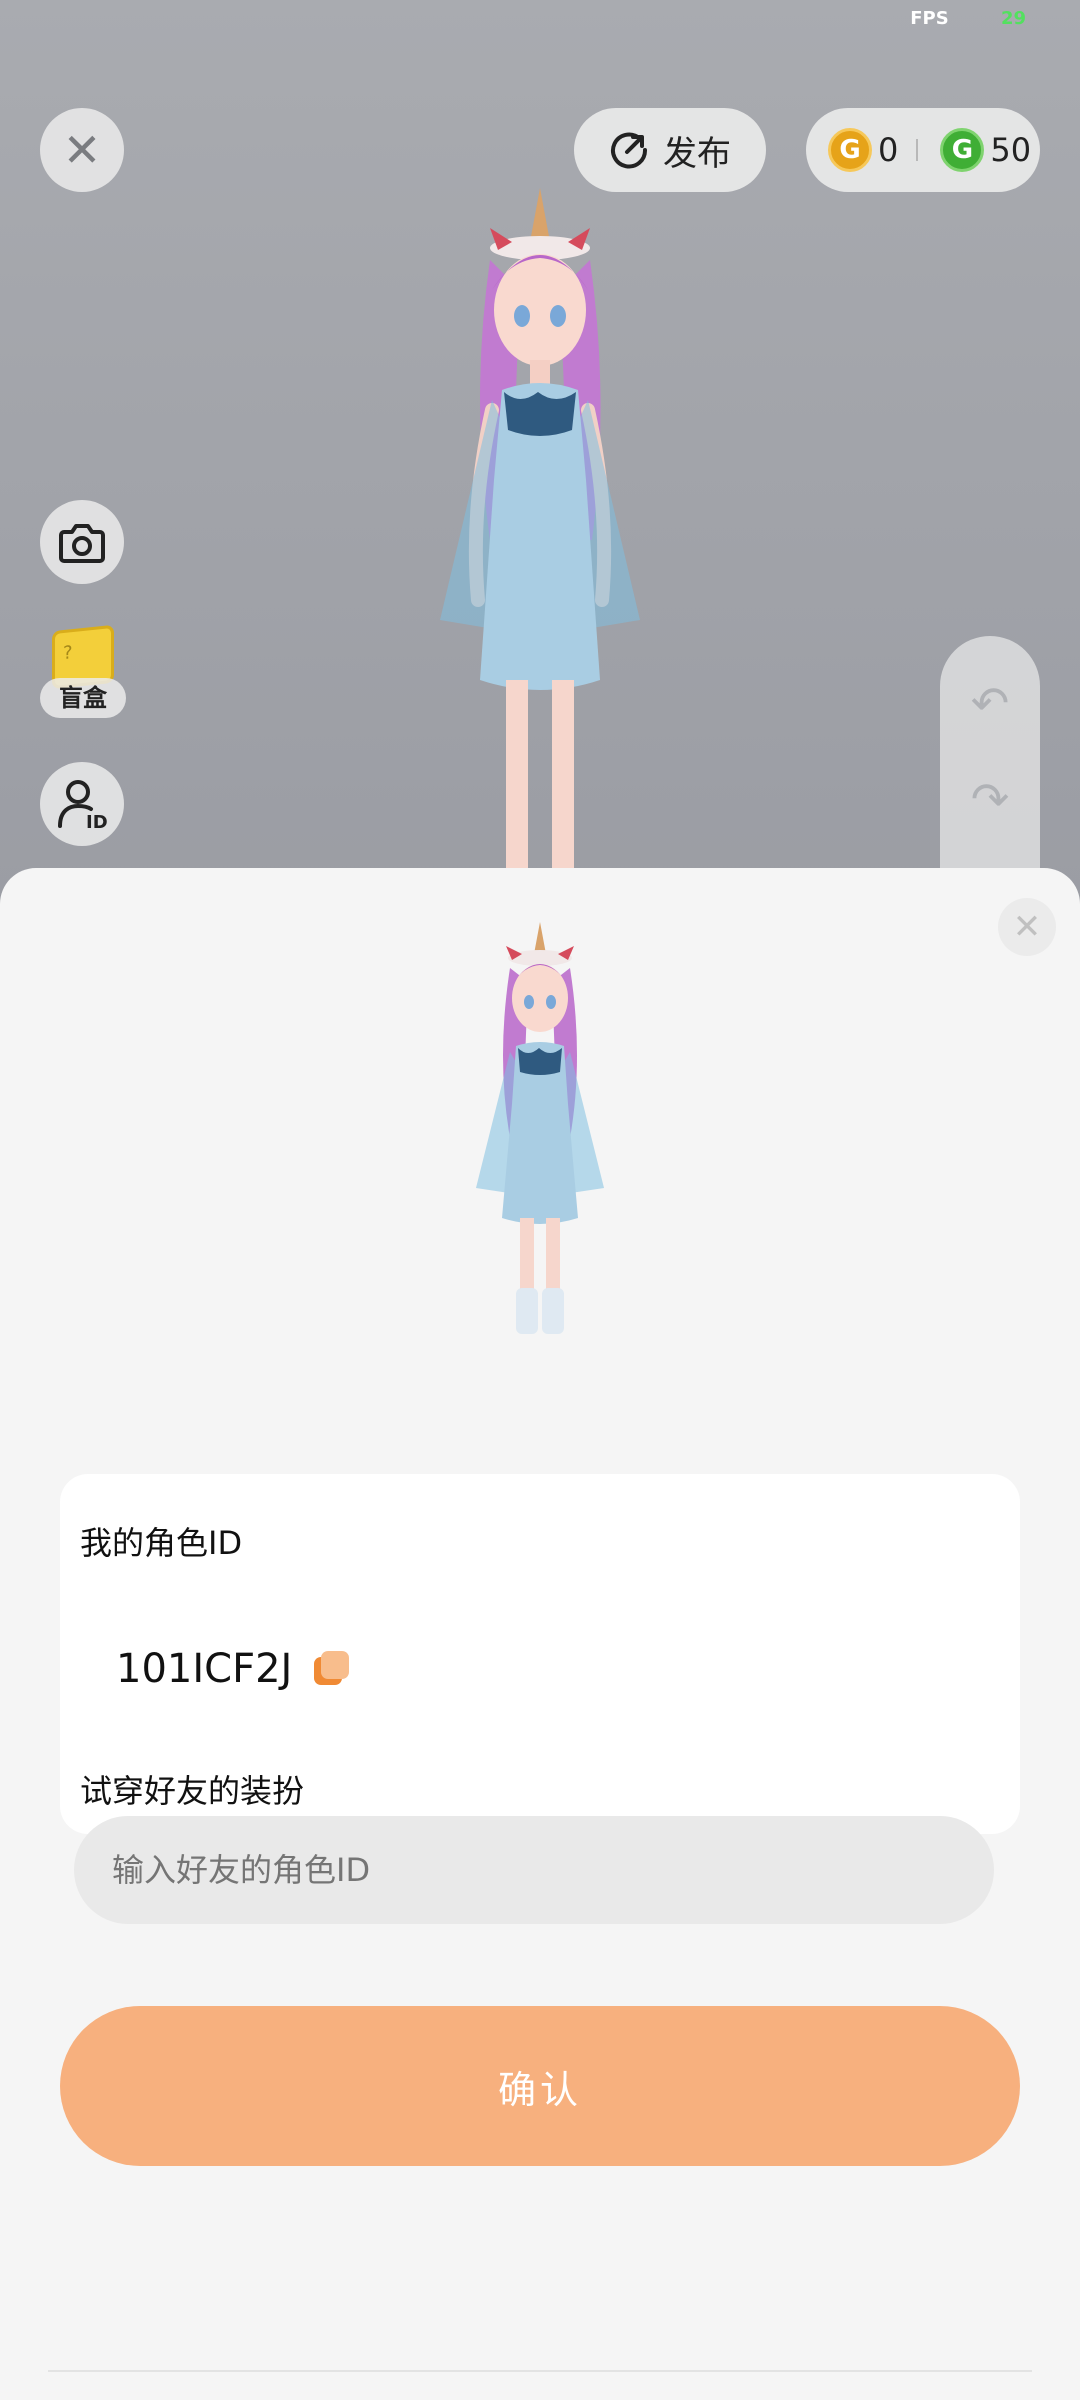 This screenshot has height=2400, width=1080. I want to click on fps-value: 29, so click(1013, 18).